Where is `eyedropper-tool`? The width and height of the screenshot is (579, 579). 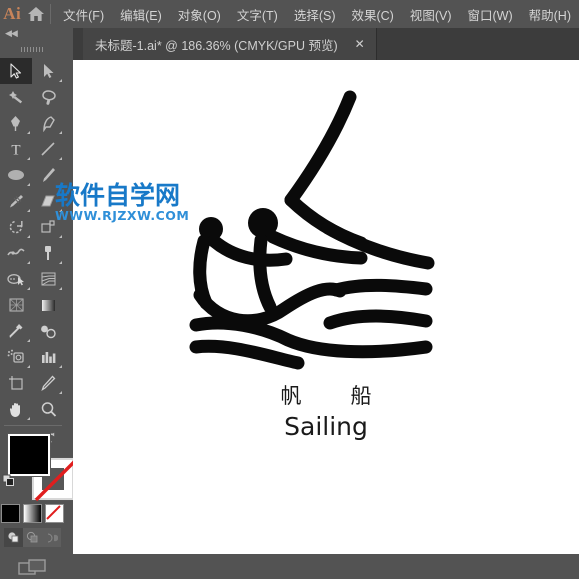
eyedropper-tool is located at coordinates (16, 331).